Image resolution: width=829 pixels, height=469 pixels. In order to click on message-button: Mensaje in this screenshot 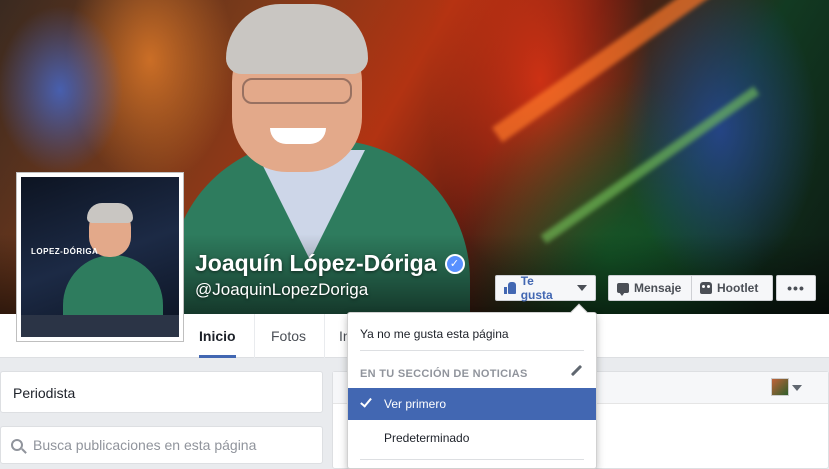, I will do `click(650, 288)`.